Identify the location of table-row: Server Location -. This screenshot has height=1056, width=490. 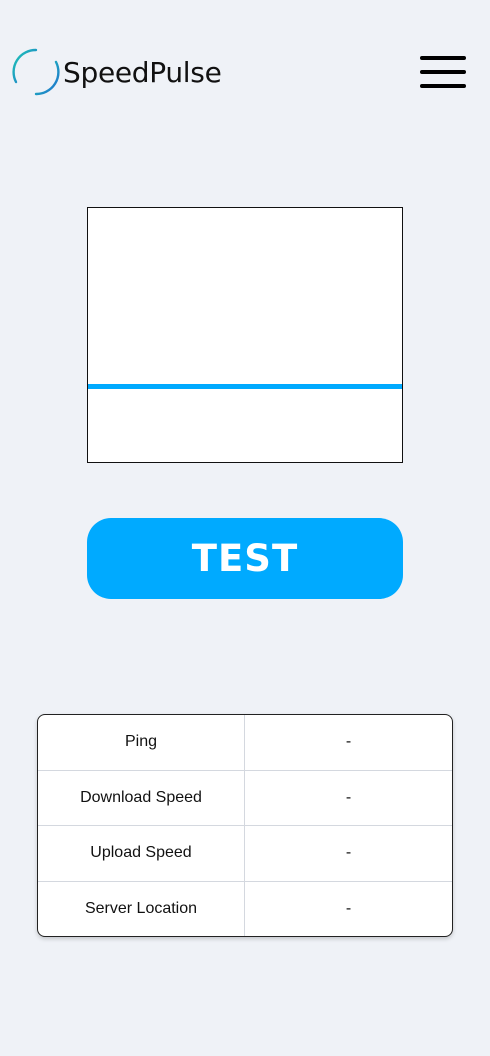
(245, 908).